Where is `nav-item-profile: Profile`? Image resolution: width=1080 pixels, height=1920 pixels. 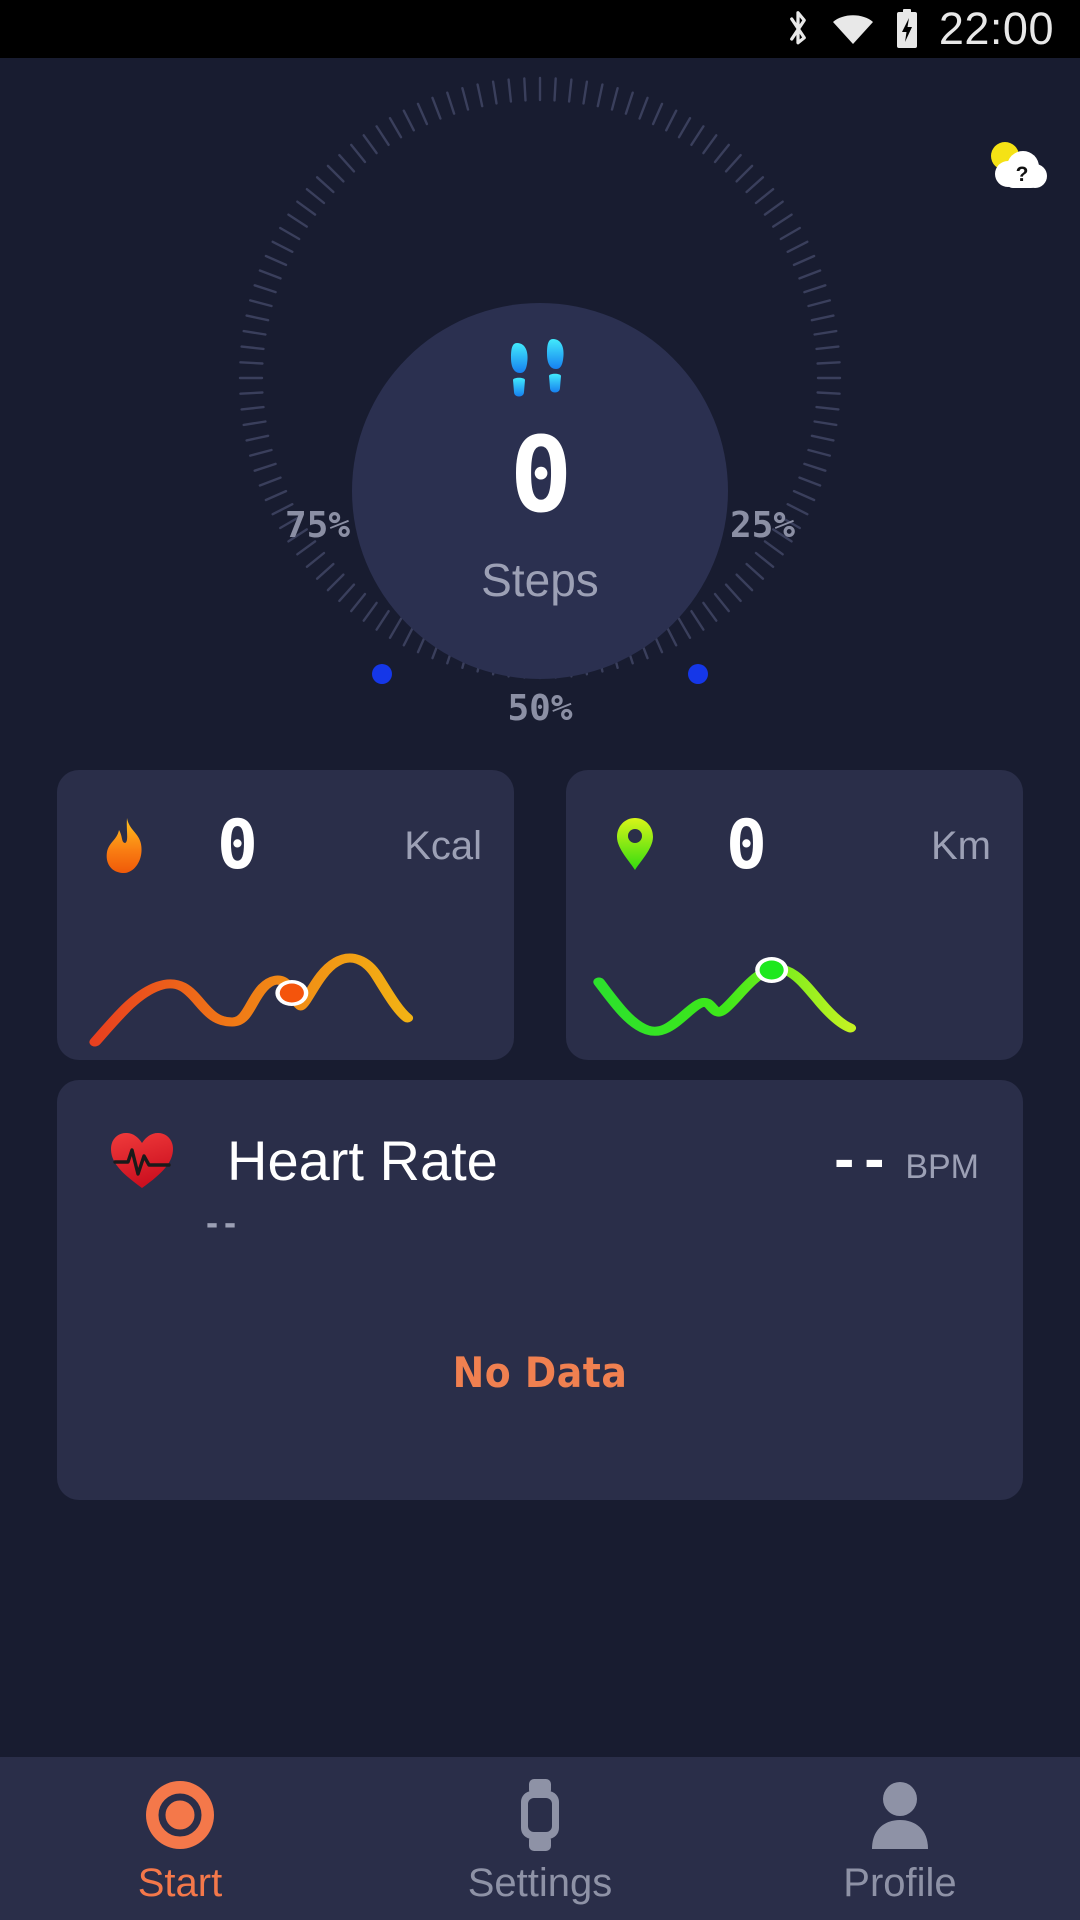
nav-item-profile: Profile is located at coordinates (900, 1838).